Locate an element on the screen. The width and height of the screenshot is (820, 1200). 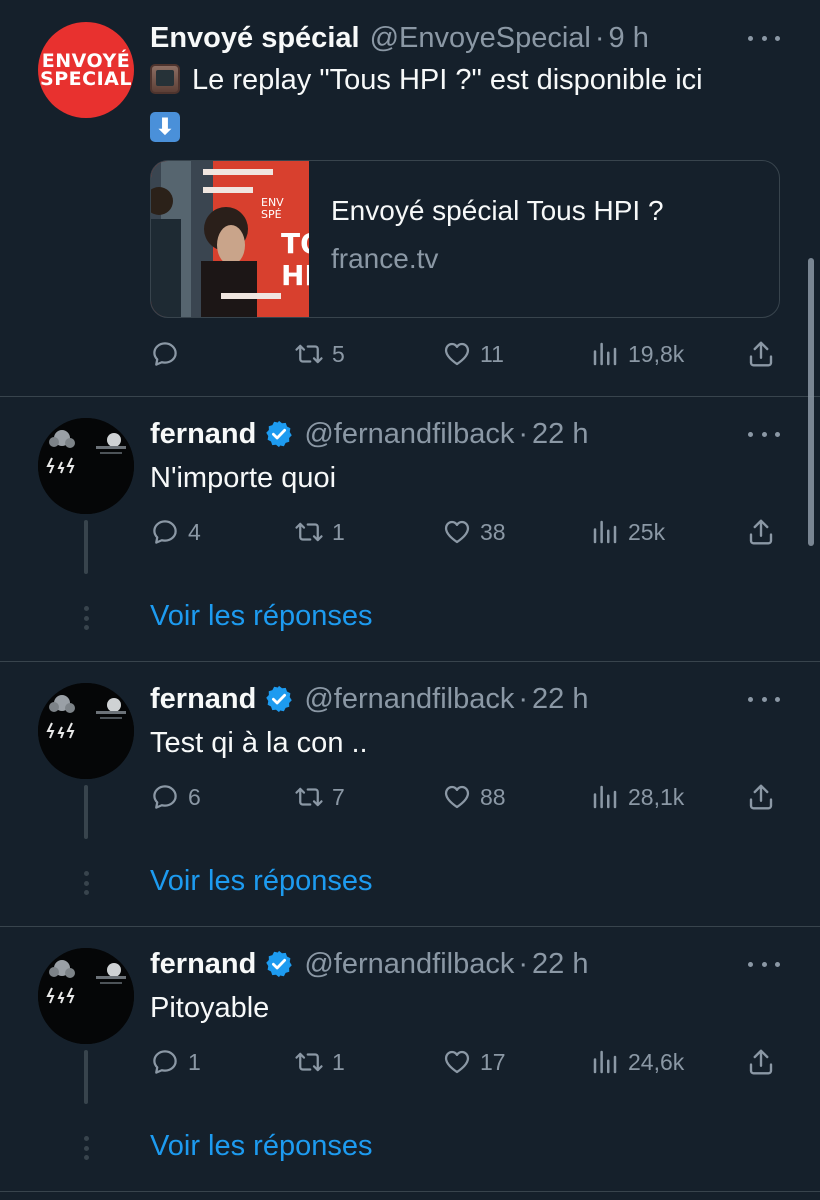
thread-dots is located at coordinates (86, 618).